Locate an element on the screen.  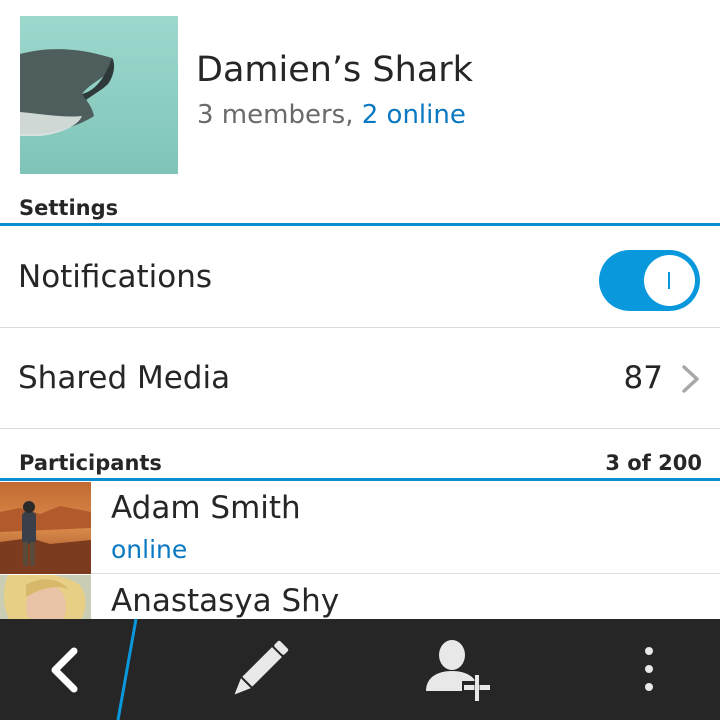
edit-button is located at coordinates (260, 669).